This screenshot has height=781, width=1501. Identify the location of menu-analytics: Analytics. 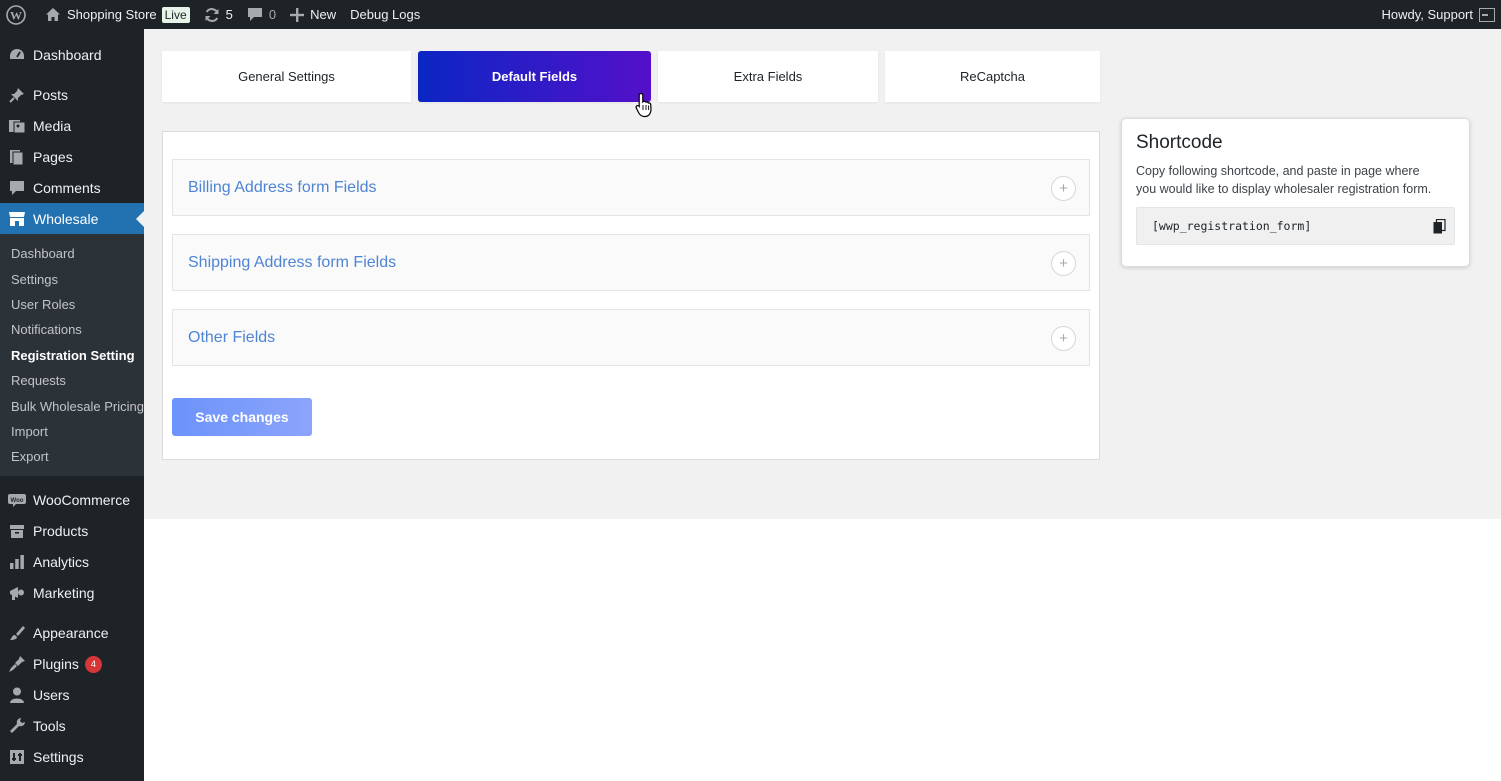
(72, 562).